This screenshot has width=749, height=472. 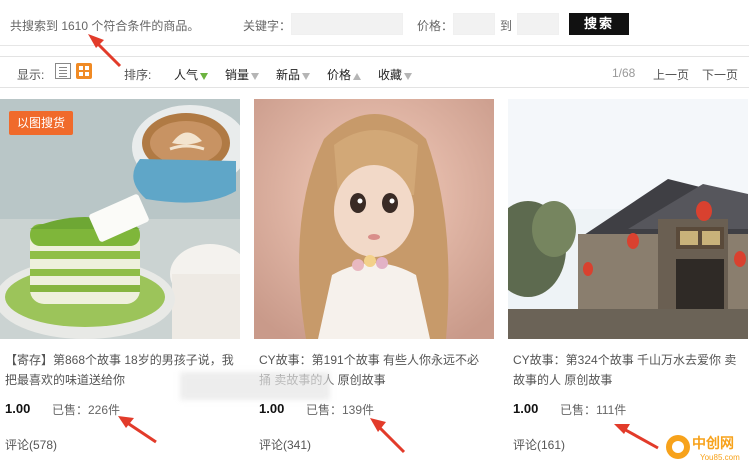 I want to click on prev-page-link: 上一页, so click(x=671, y=74).